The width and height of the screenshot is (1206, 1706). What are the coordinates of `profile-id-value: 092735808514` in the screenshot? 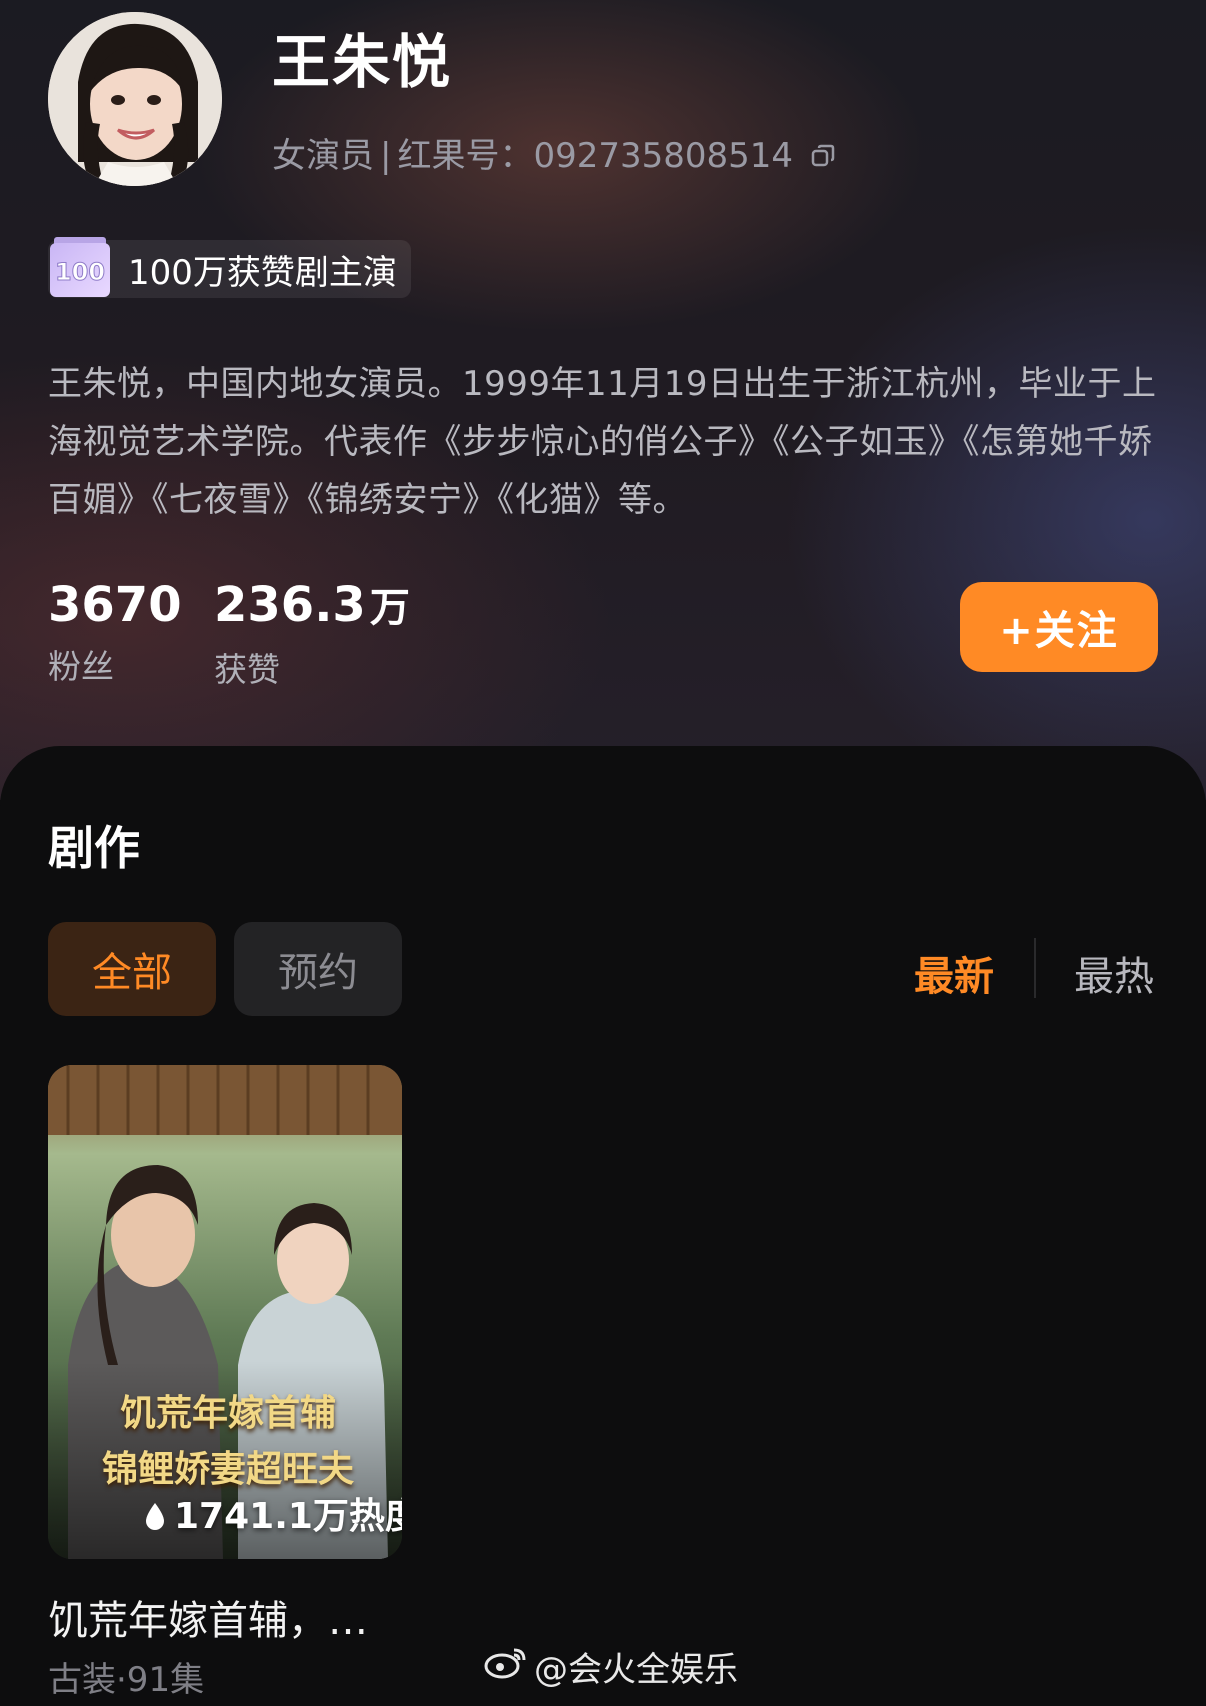 It's located at (663, 156).